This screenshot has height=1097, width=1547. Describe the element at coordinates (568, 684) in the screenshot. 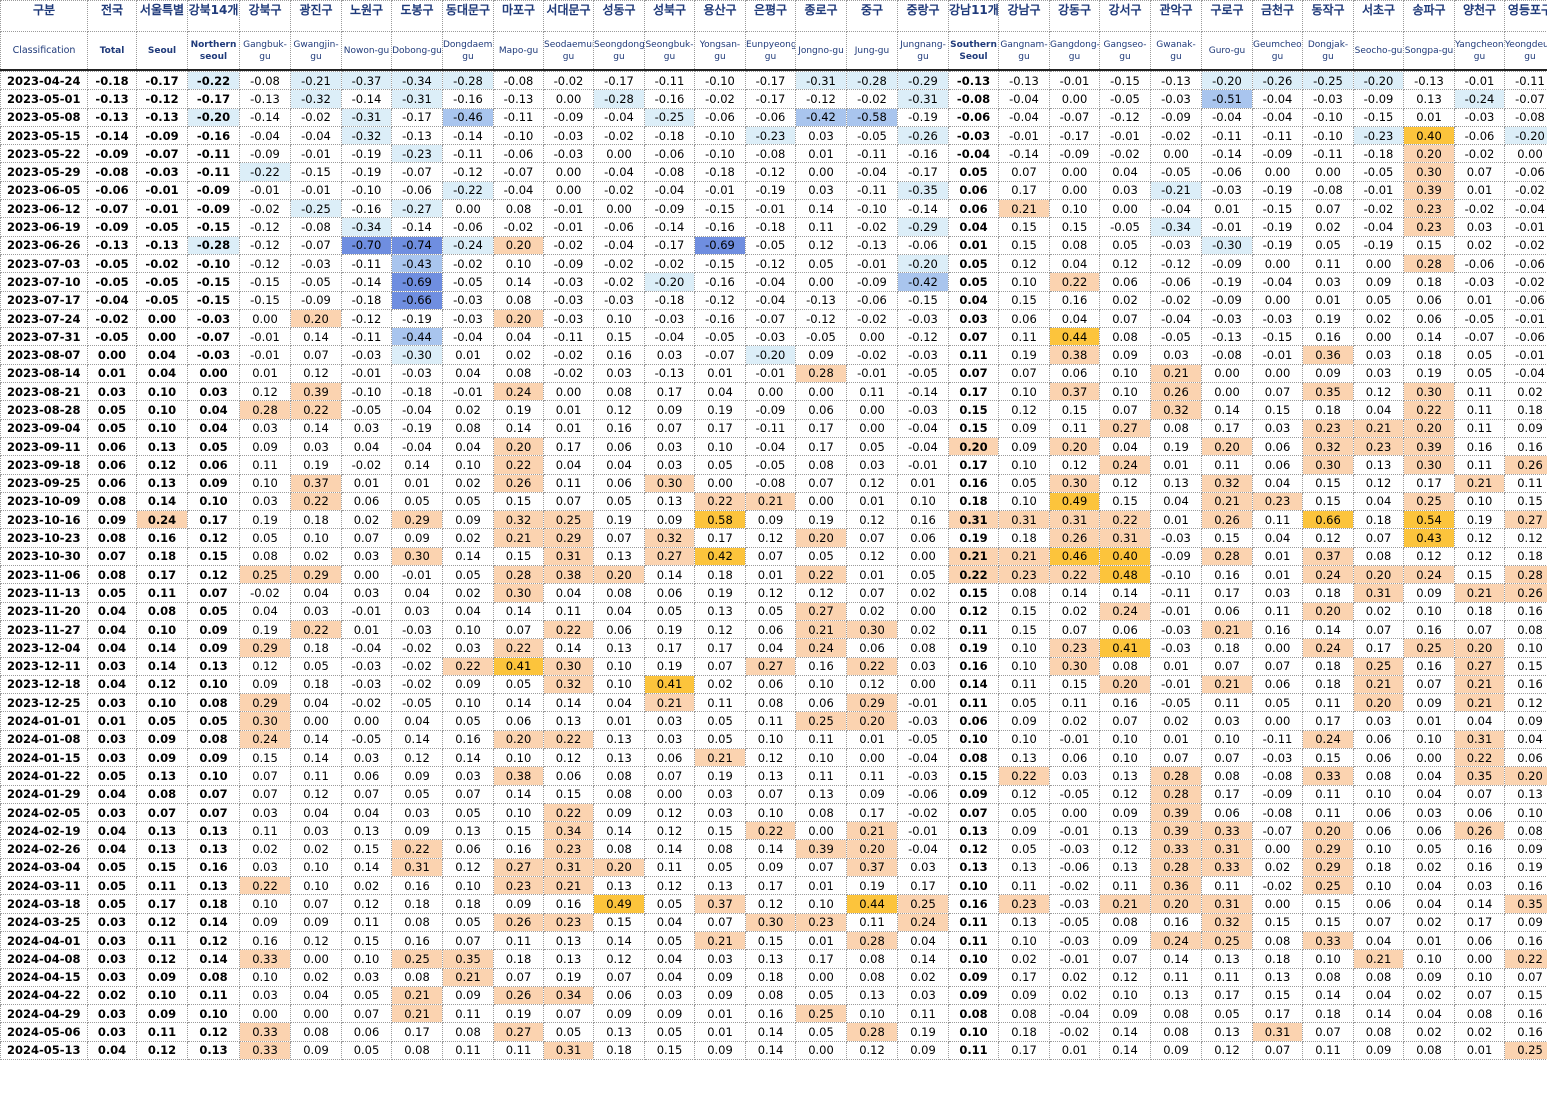

I see `value-cell: 0.32` at that location.